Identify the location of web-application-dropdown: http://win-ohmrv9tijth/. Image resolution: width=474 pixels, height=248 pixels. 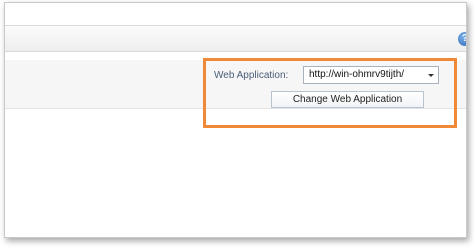
(371, 75).